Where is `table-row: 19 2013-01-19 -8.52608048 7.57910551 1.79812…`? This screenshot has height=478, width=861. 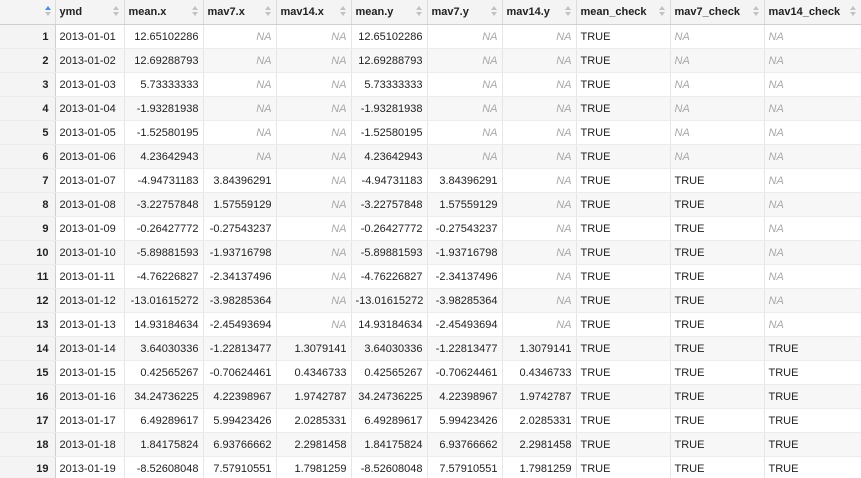
table-row: 19 2013-01-19 -8.52608048 7.57910551 1.79812… is located at coordinates (430, 467).